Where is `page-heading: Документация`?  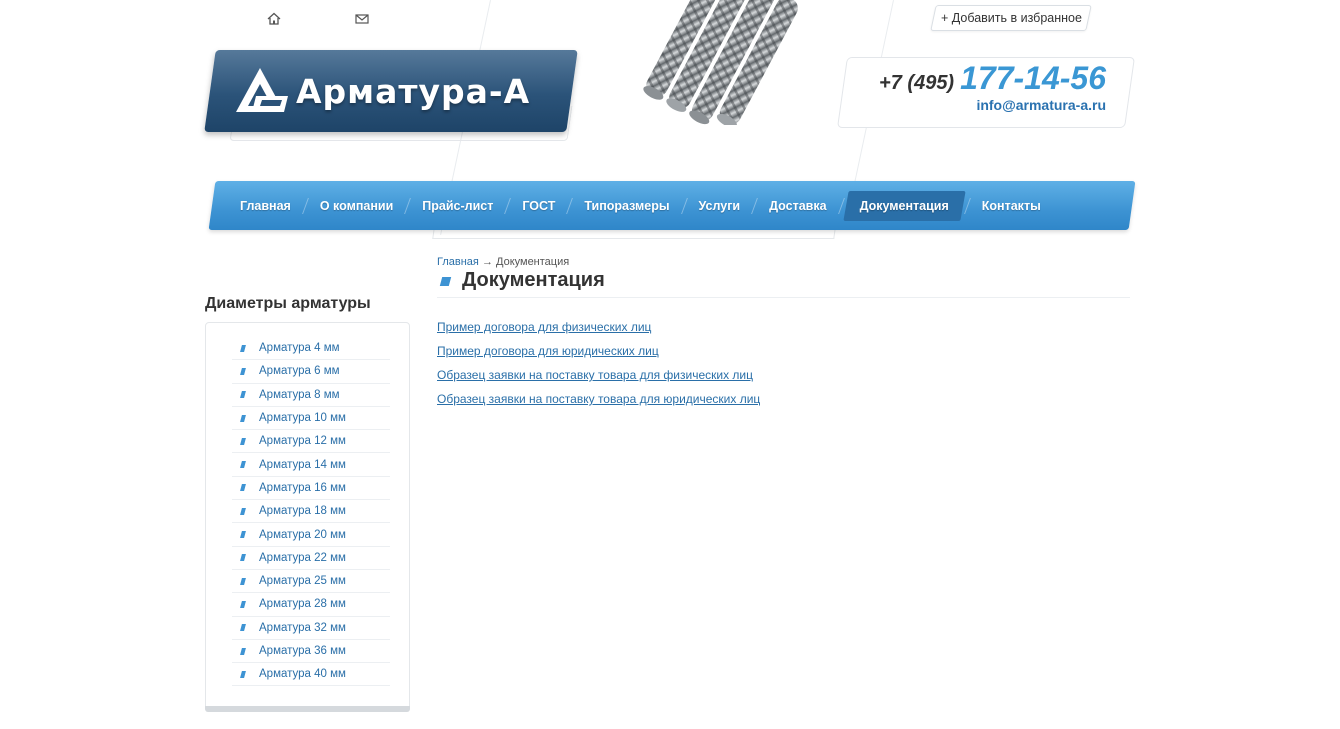 page-heading: Документация is located at coordinates (521, 280).